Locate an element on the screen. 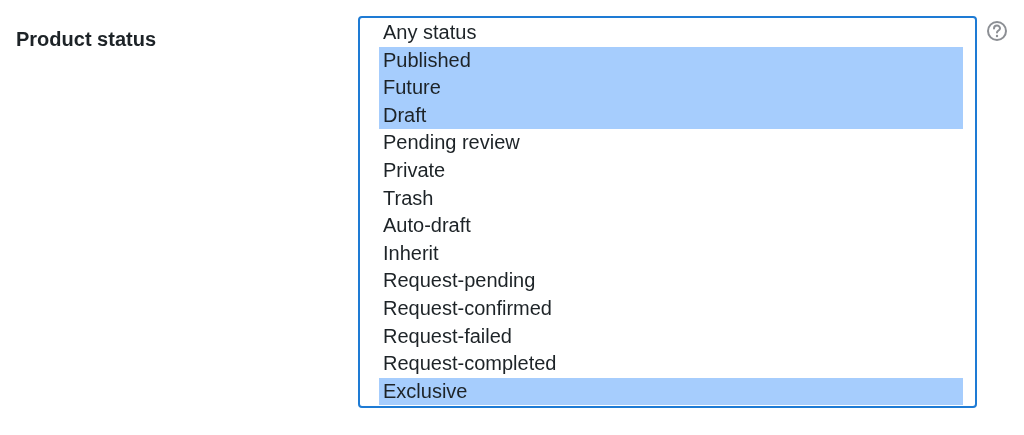 The width and height of the screenshot is (1024, 435). list-option: Exclusive is located at coordinates (671, 391).